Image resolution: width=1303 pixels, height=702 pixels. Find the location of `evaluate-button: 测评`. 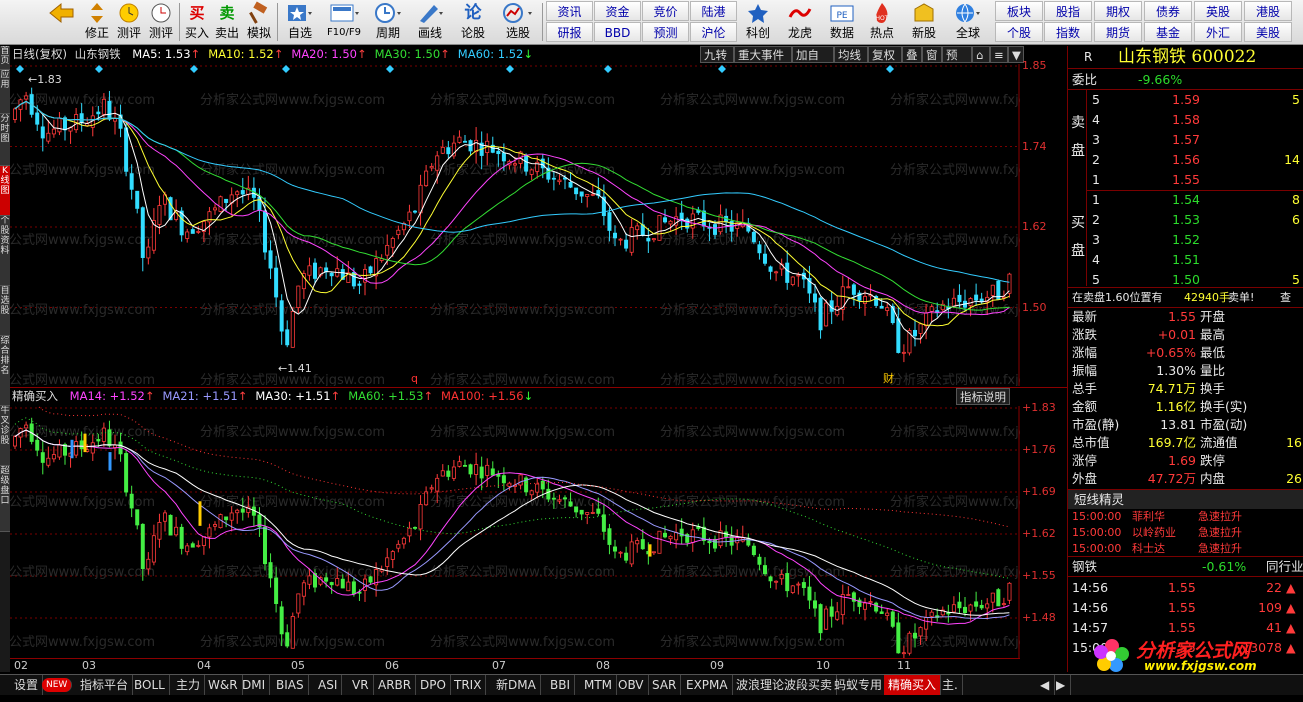

evaluate-button: 测评 is located at coordinates (129, 22).